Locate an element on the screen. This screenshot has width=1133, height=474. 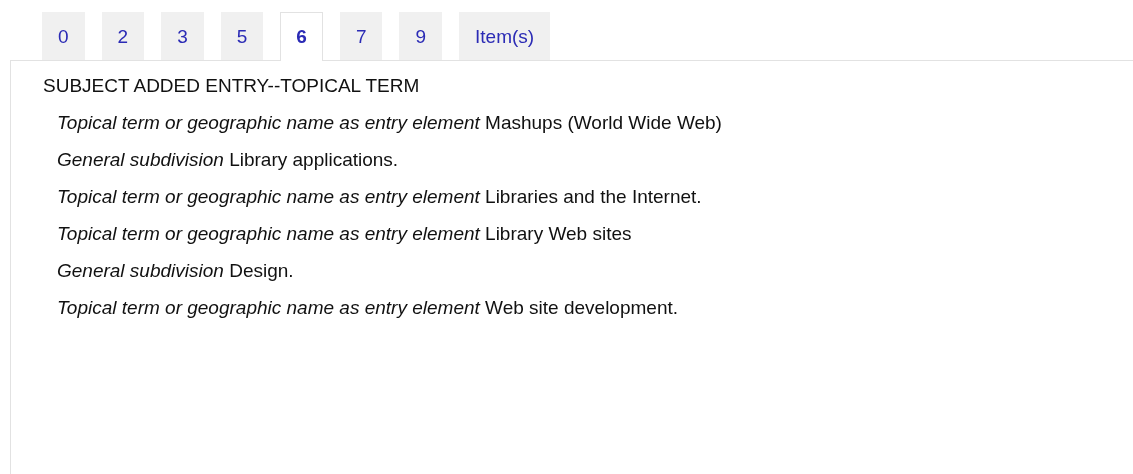
tab: 5 is located at coordinates (242, 36).